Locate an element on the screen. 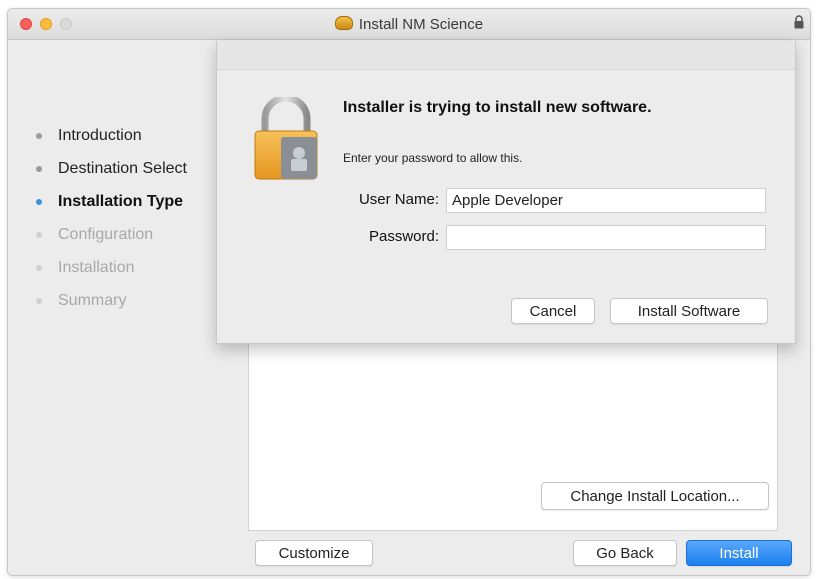 The height and width of the screenshot is (579, 816). step-destination-select: Destination Select is located at coordinates (136, 168).